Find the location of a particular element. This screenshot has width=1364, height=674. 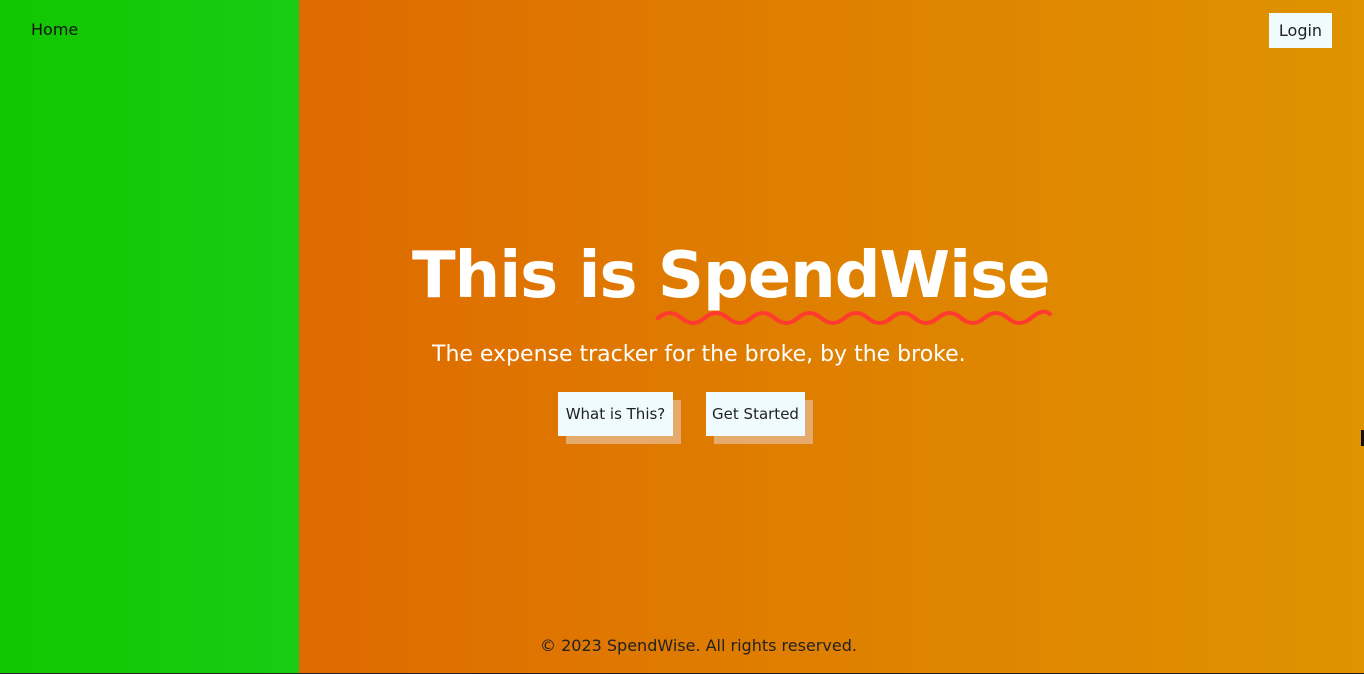

hero-title-prefix: This is is located at coordinates (535, 276).